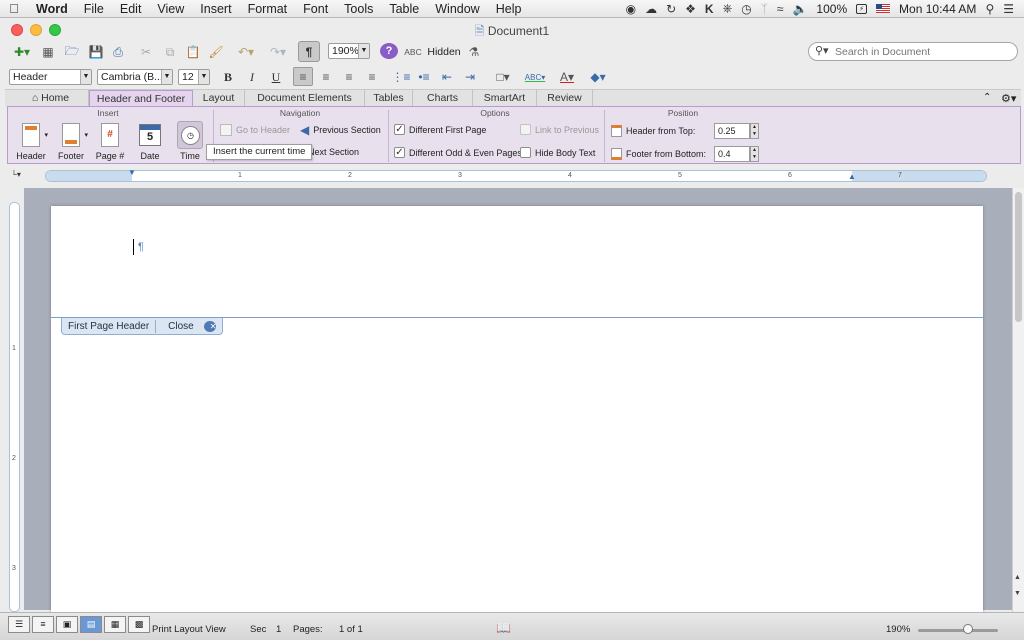  Describe the element at coordinates (389, 51) in the screenshot. I see `help-icon: ?` at that location.